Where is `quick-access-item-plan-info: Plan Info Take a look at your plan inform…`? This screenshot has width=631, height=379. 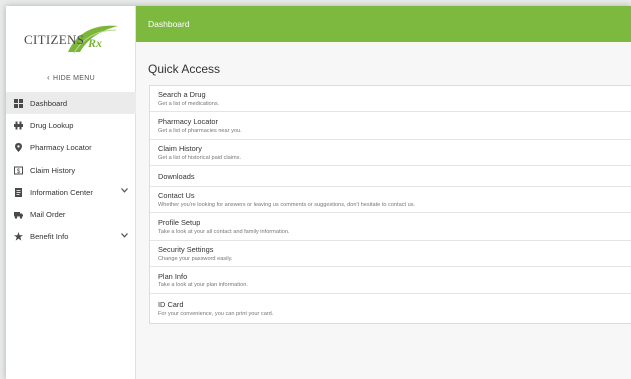
quick-access-item-plan-info: Plan Info Take a look at your plan inform… is located at coordinates (390, 280).